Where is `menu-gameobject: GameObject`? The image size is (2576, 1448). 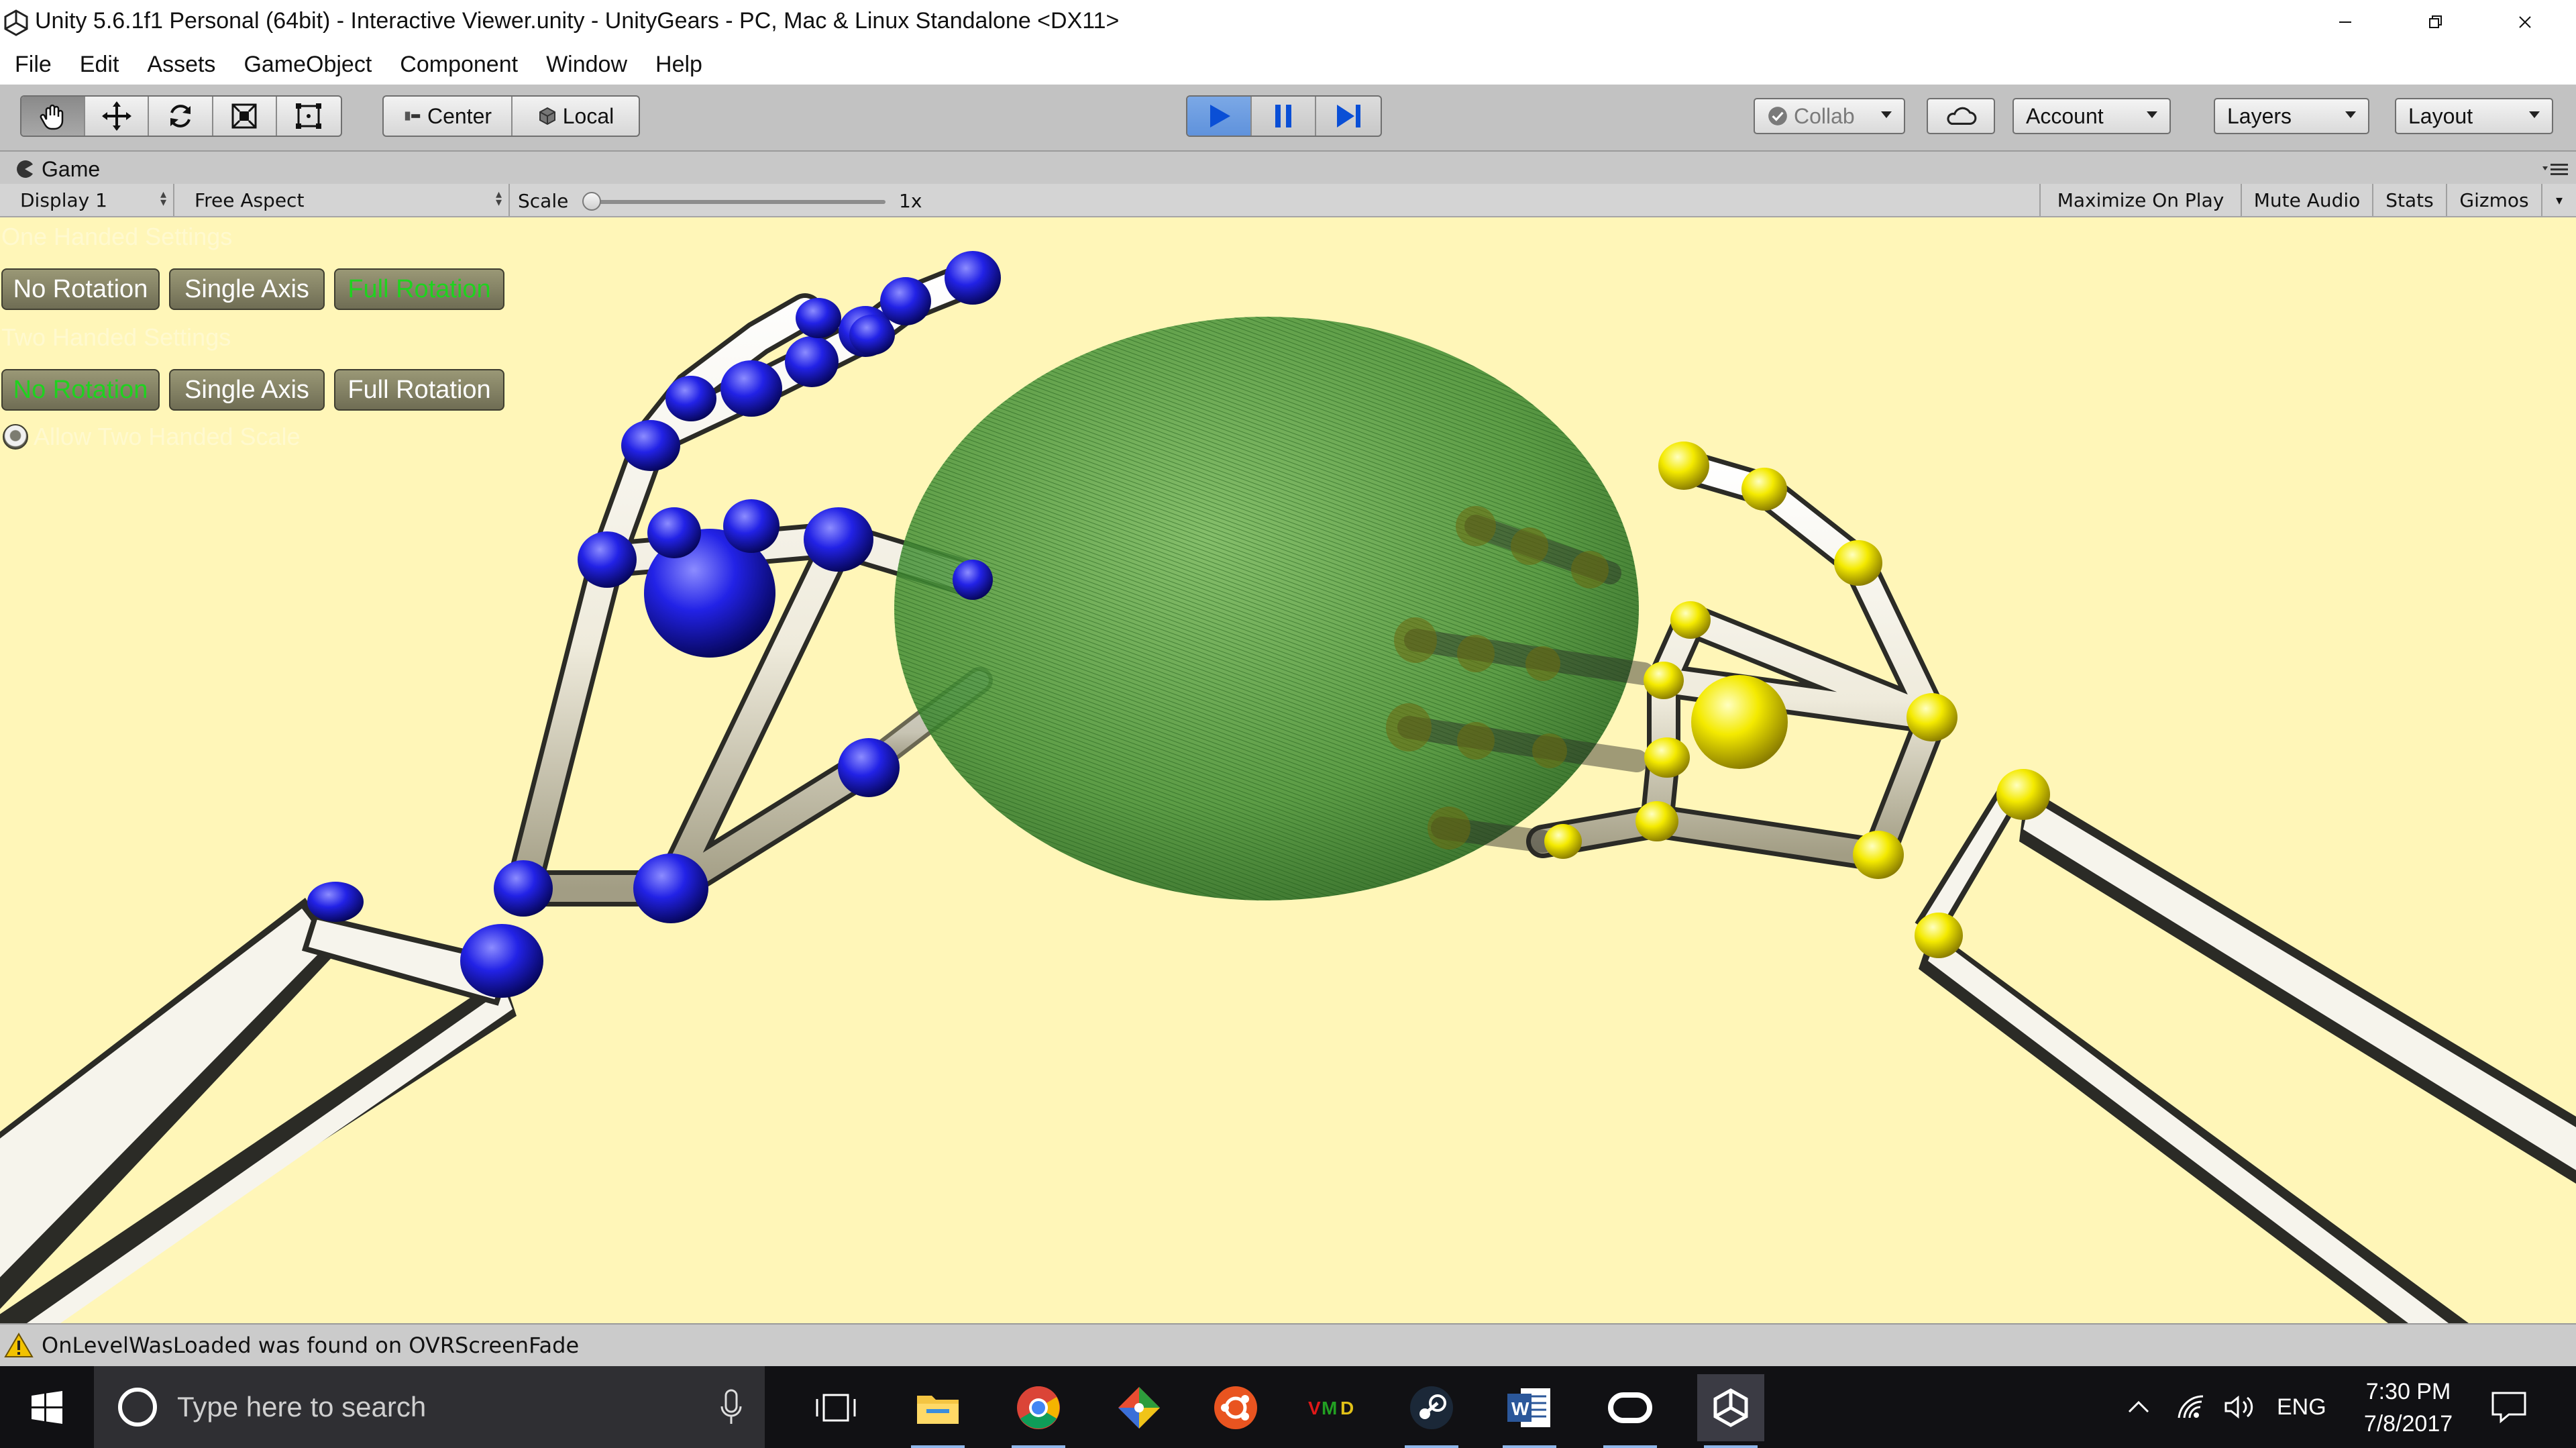 menu-gameobject: GameObject is located at coordinates (308, 65).